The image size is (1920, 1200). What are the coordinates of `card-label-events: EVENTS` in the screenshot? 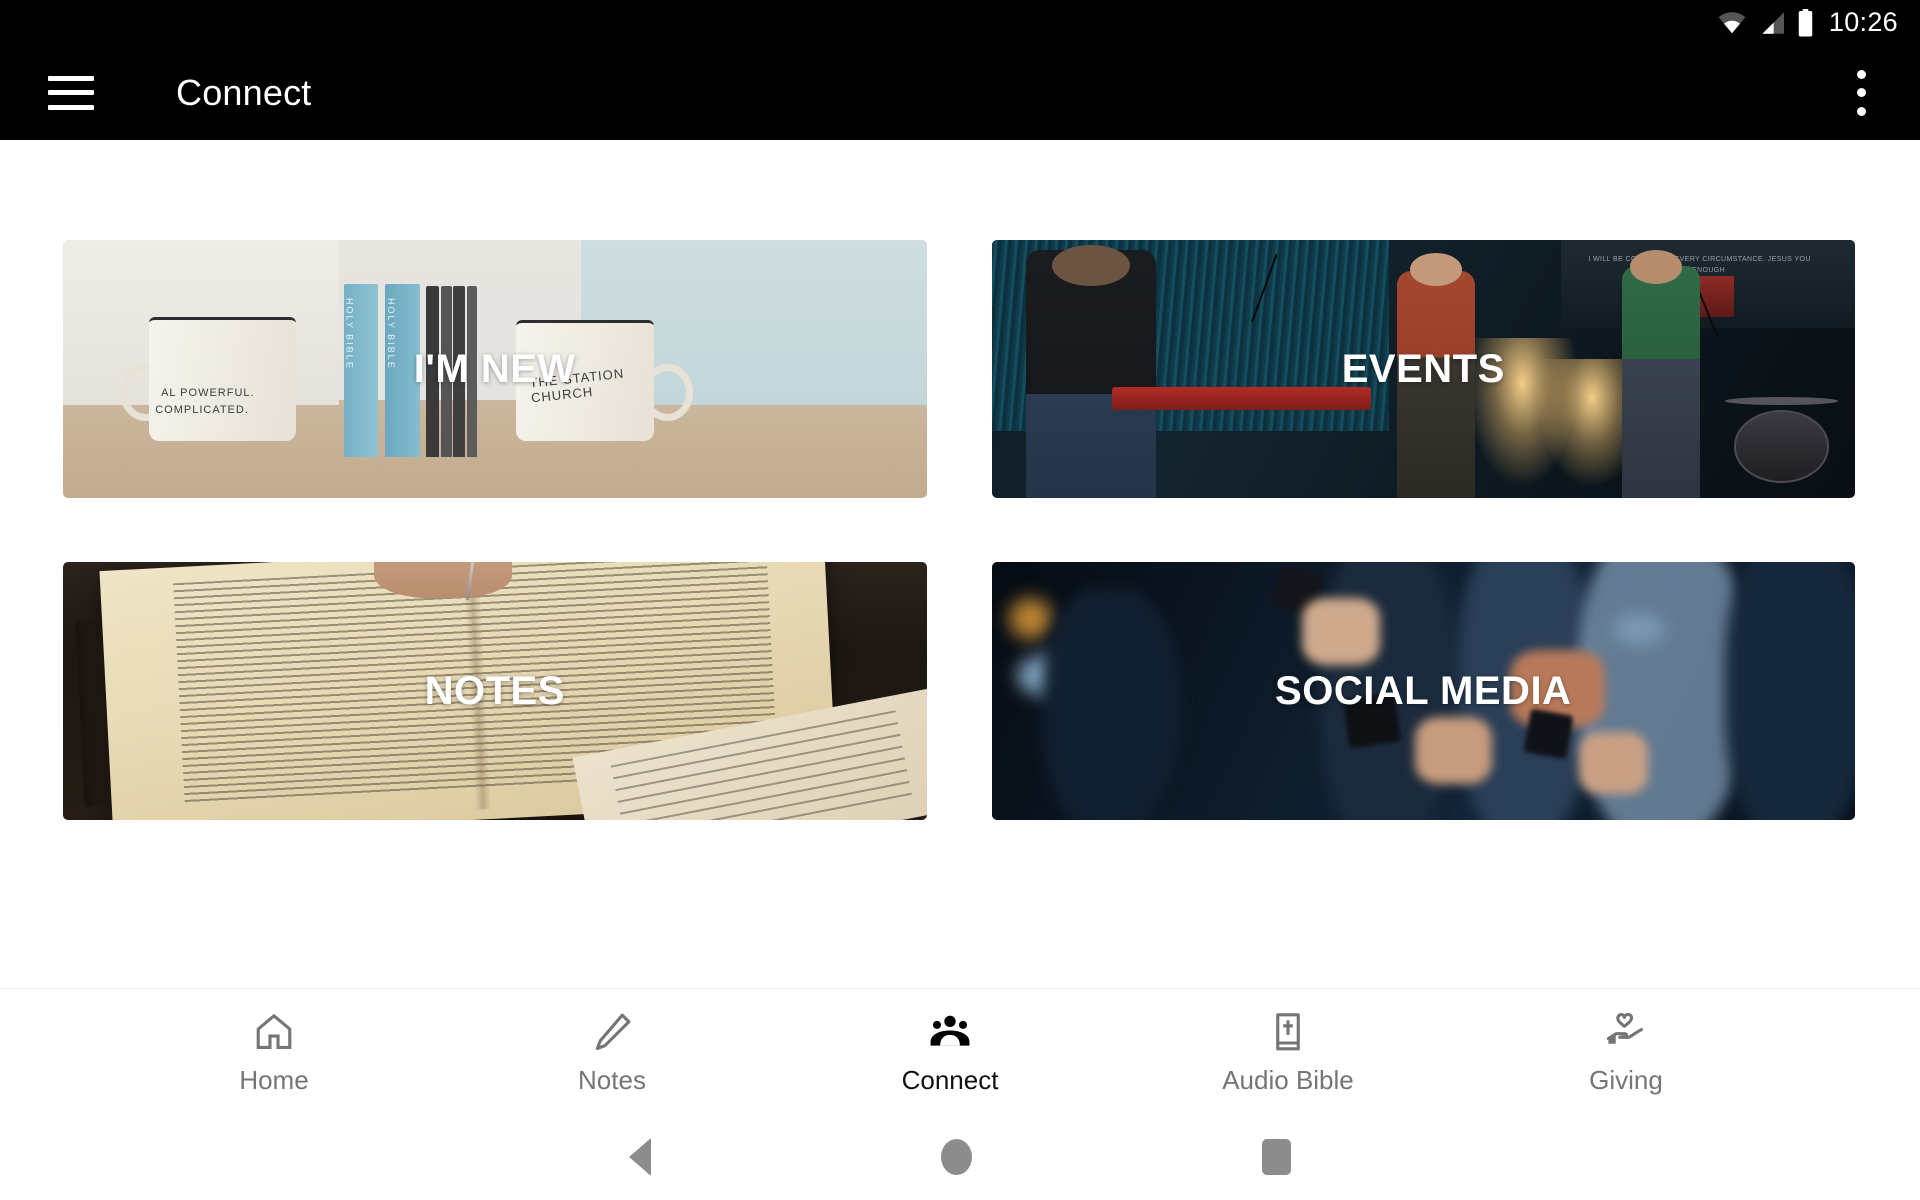 It's located at (1423, 369).